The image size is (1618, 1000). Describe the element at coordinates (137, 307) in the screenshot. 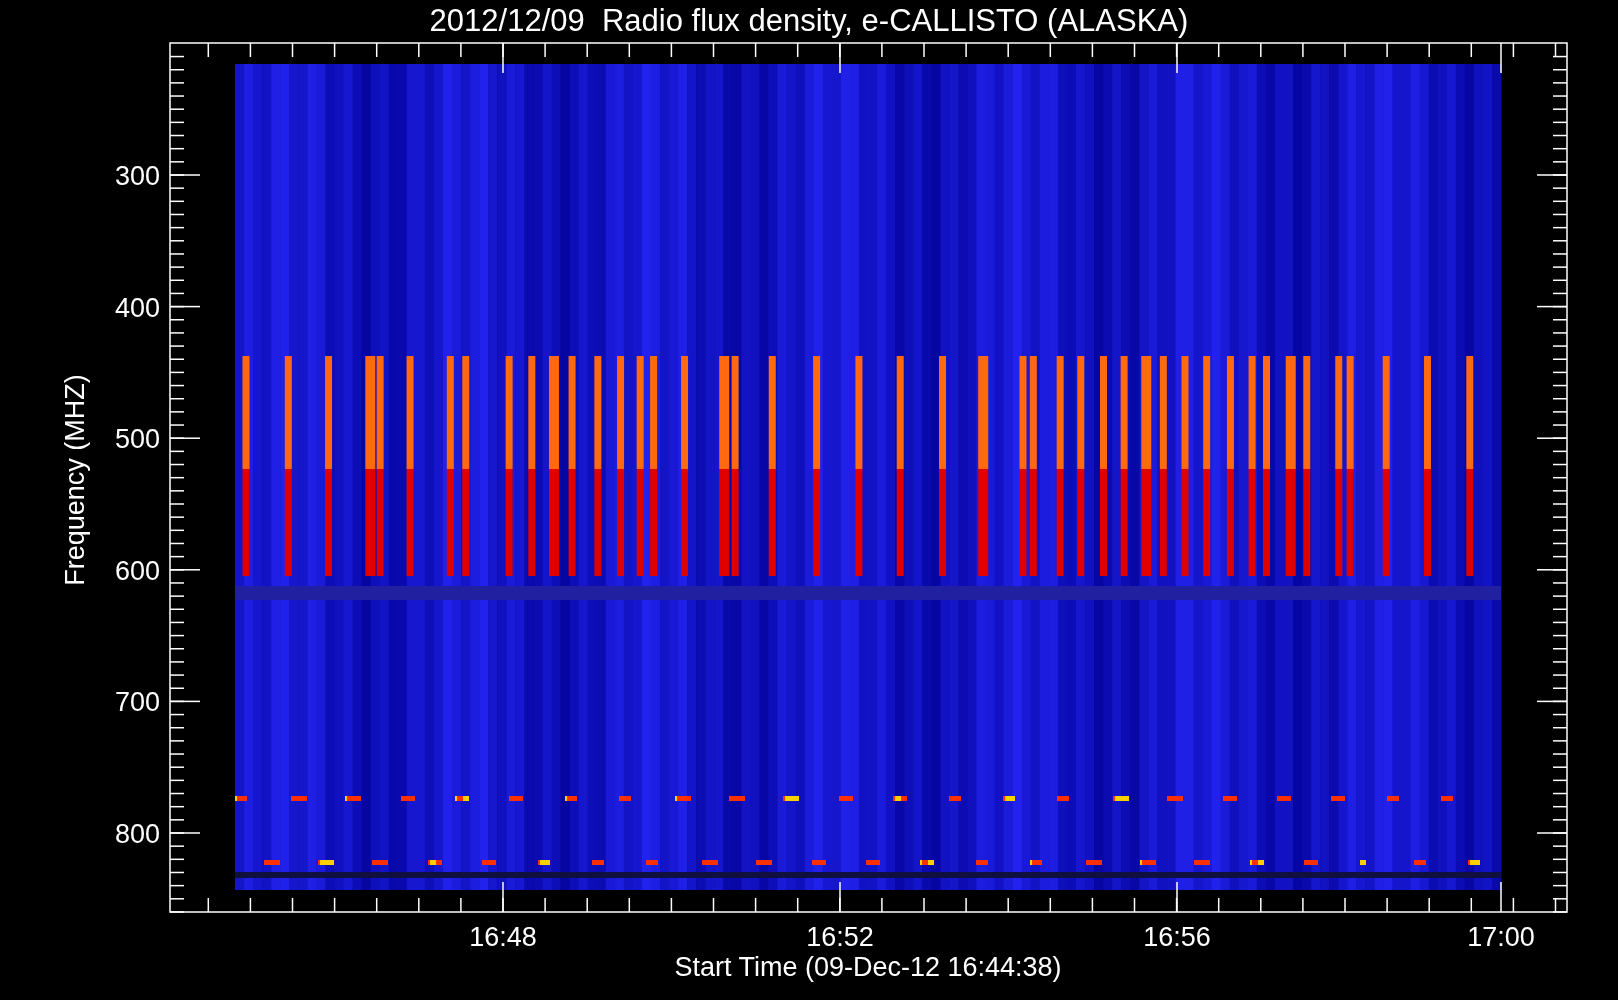

I see `y-tick-label: 400` at that location.